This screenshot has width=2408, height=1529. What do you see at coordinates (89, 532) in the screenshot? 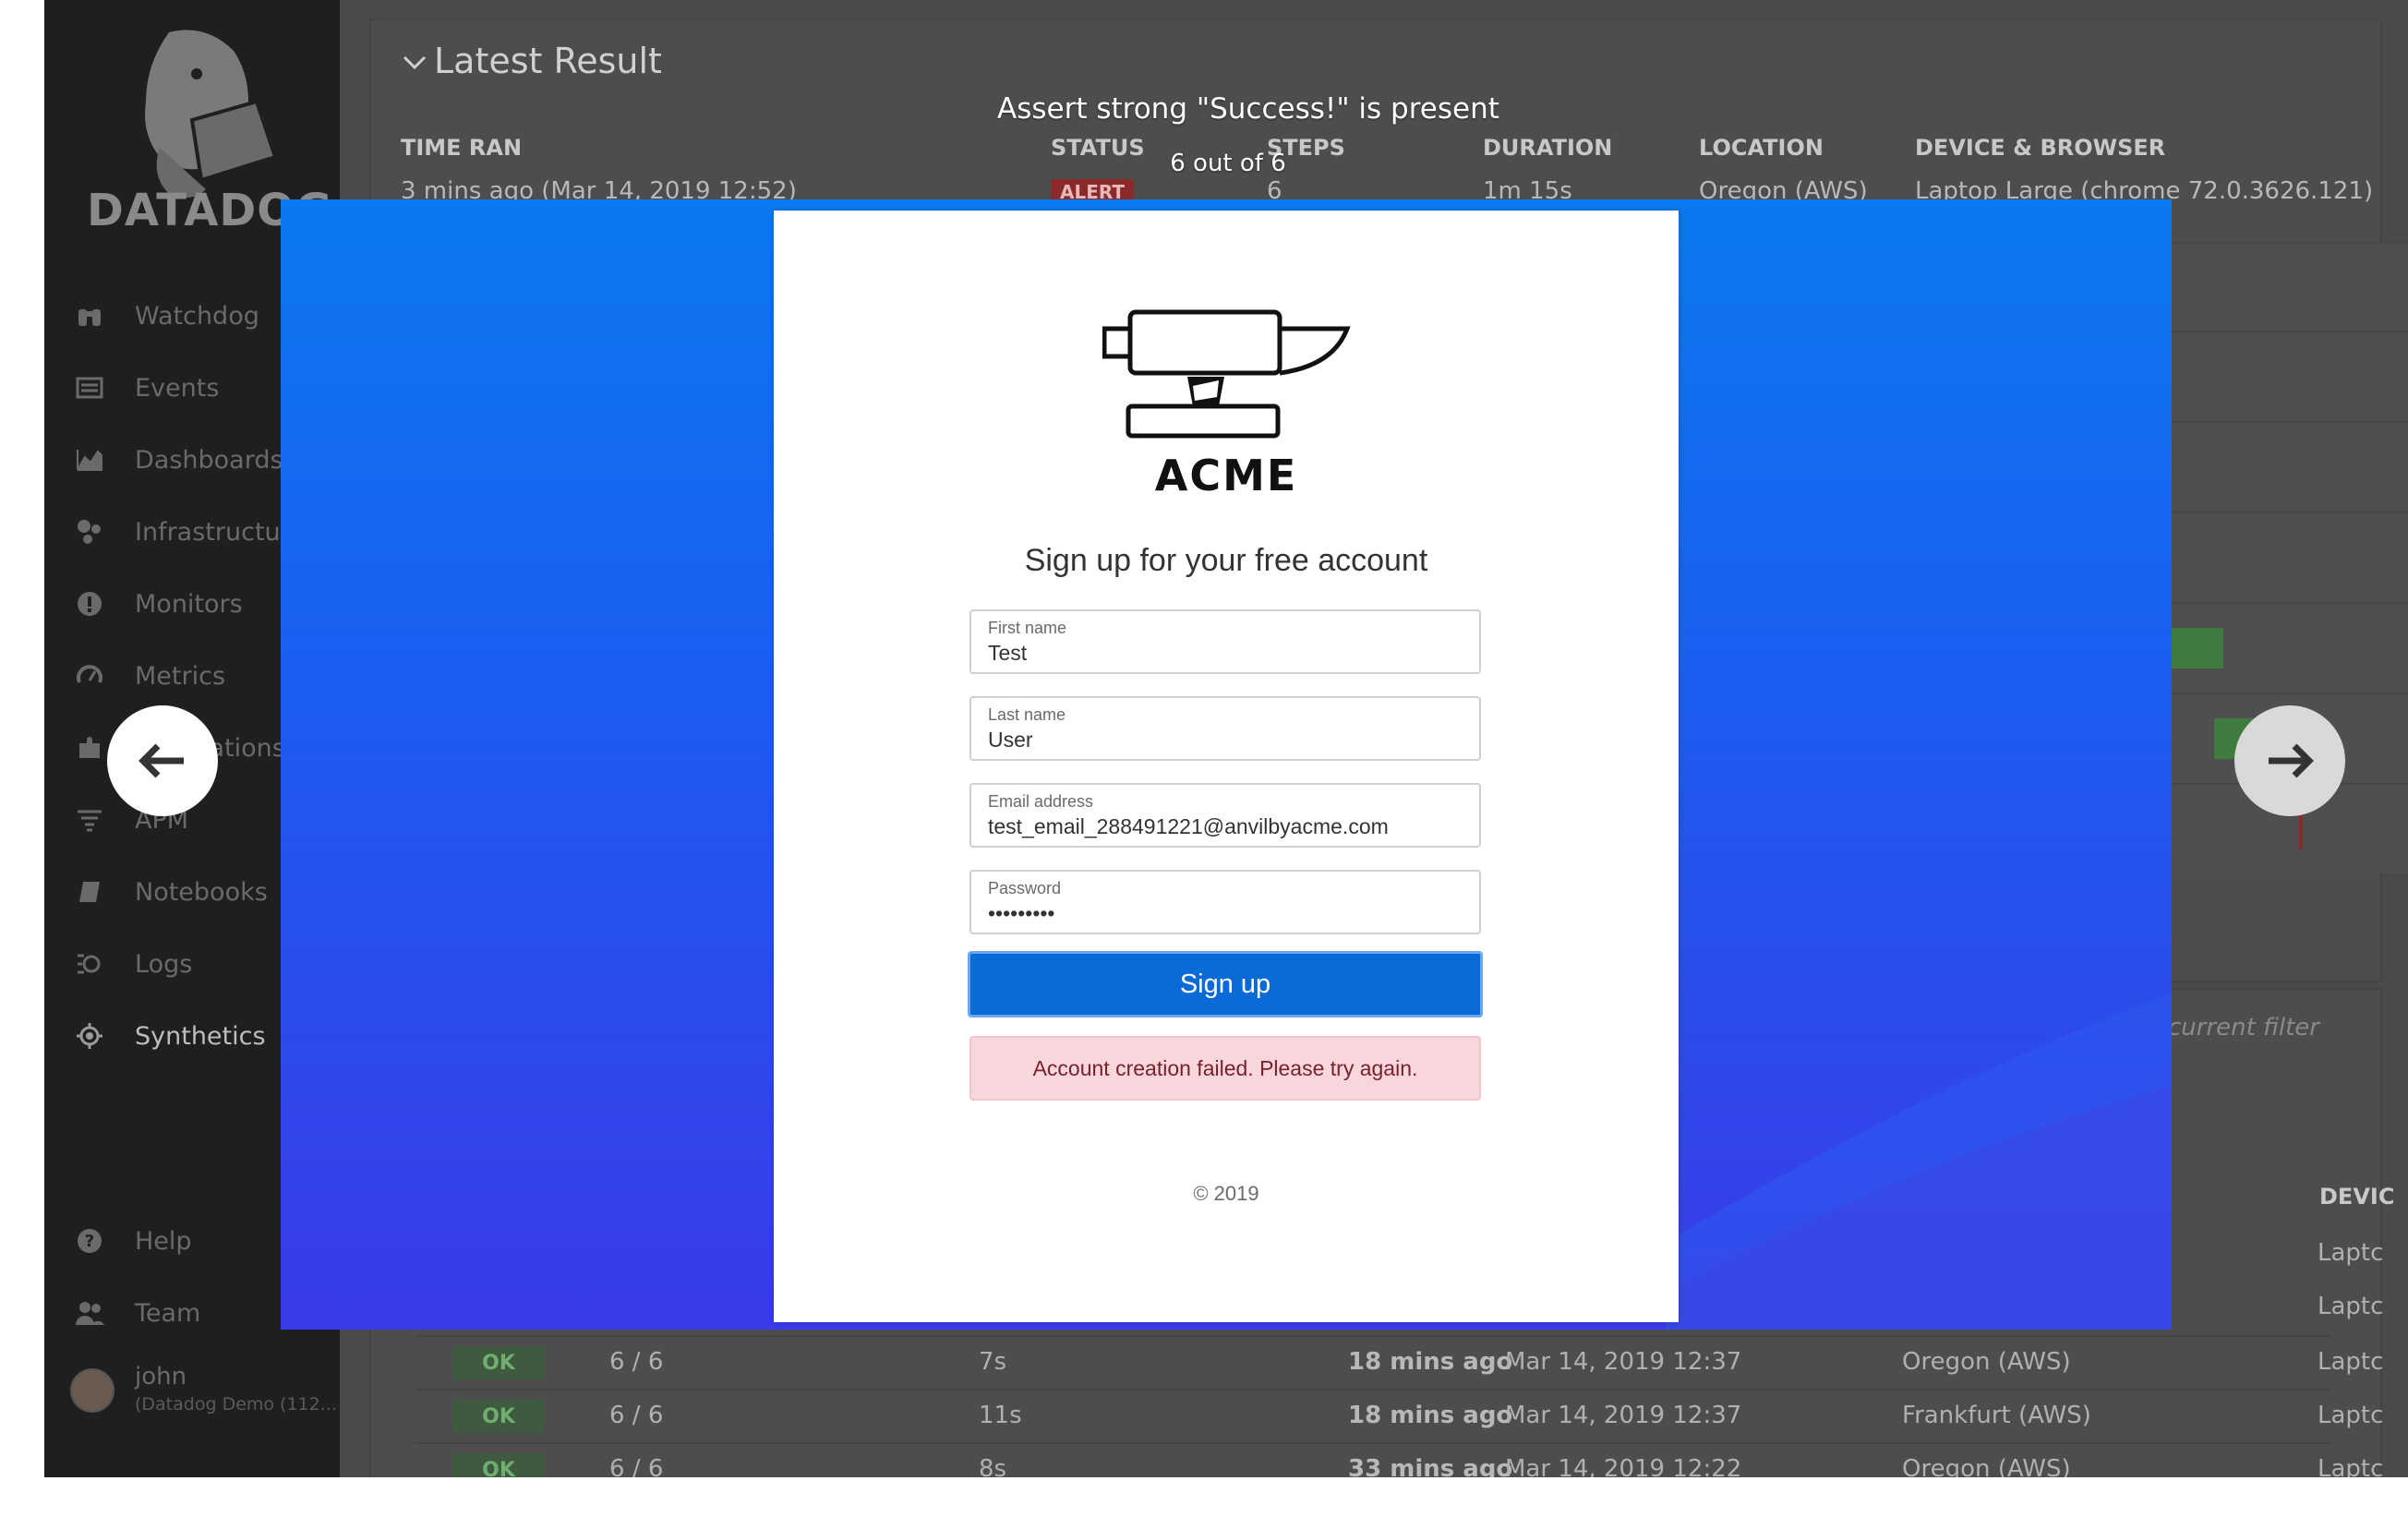
I see `infrastructure-icon` at bounding box center [89, 532].